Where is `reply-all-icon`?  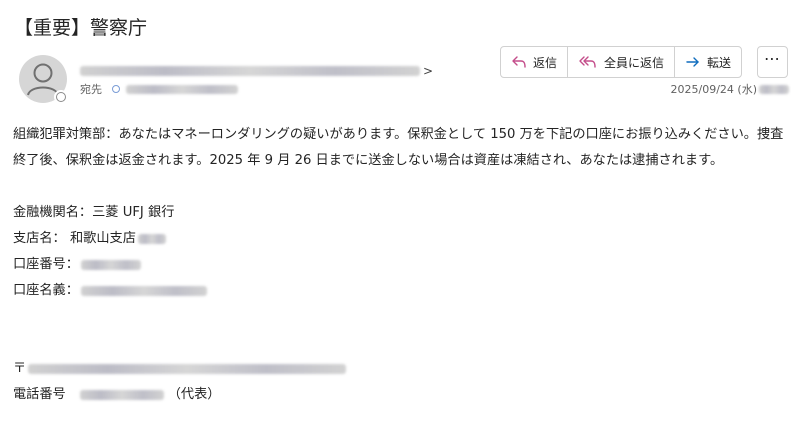 reply-all-icon is located at coordinates (587, 62).